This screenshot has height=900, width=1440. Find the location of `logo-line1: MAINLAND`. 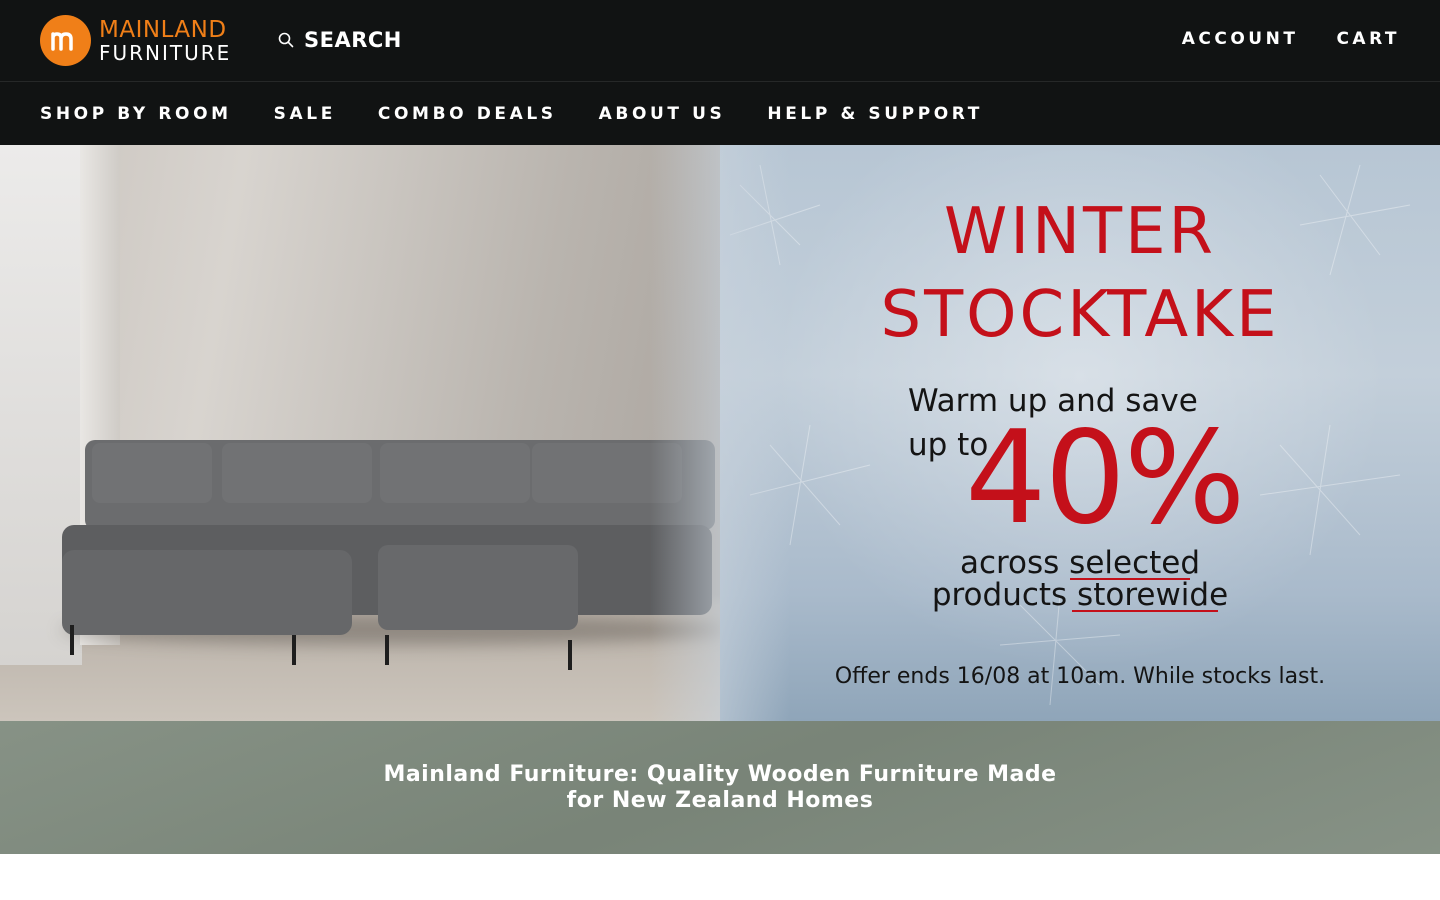

logo-line1: MAINLAND is located at coordinates (163, 29).